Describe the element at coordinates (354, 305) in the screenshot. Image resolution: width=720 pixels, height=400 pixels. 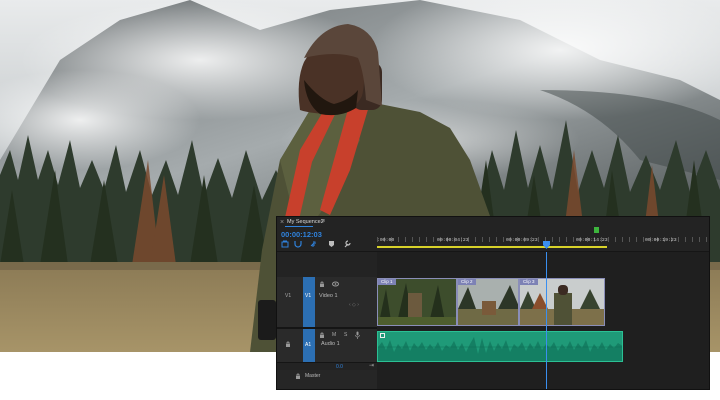
I see `keyframe-nav-icon: ‹ ◇ ›` at that location.